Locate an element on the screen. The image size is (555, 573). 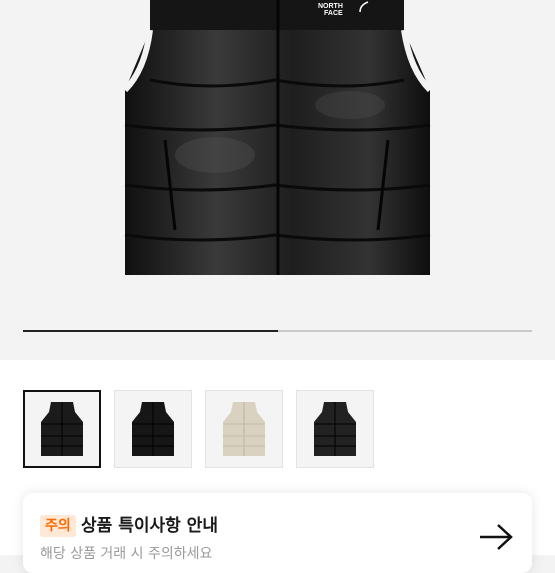
gallery-progress-fill is located at coordinates (150, 331).